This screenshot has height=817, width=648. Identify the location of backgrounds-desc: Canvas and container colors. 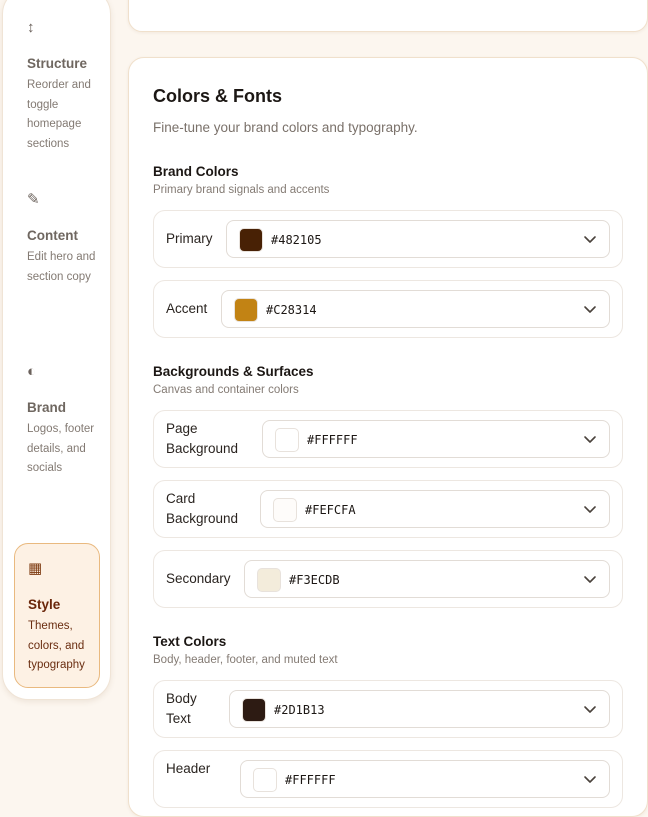
(226, 390).